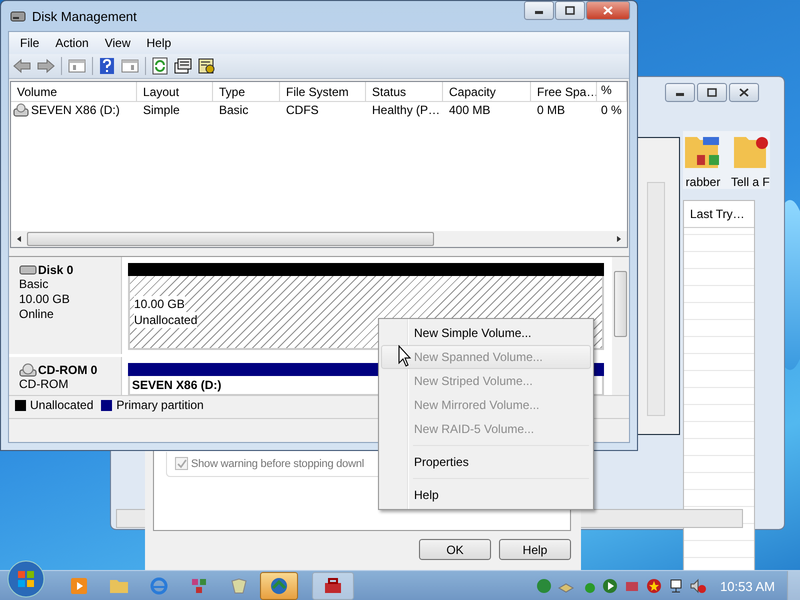 The height and width of the screenshot is (600, 800). What do you see at coordinates (535, 549) in the screenshot?
I see `dialog-button: Help` at bounding box center [535, 549].